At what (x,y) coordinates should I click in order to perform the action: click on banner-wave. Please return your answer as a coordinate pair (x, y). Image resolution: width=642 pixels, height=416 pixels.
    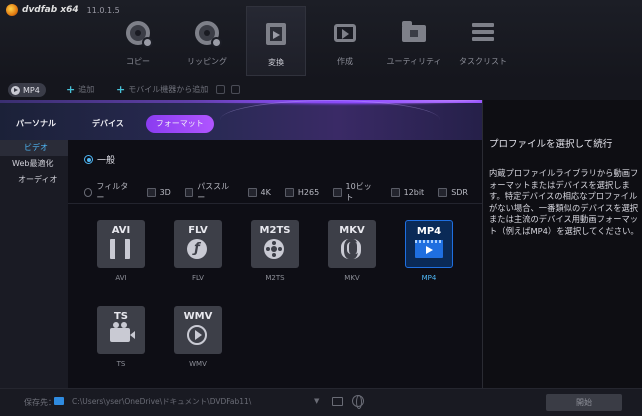
    Looking at the image, I should click on (330, 120).